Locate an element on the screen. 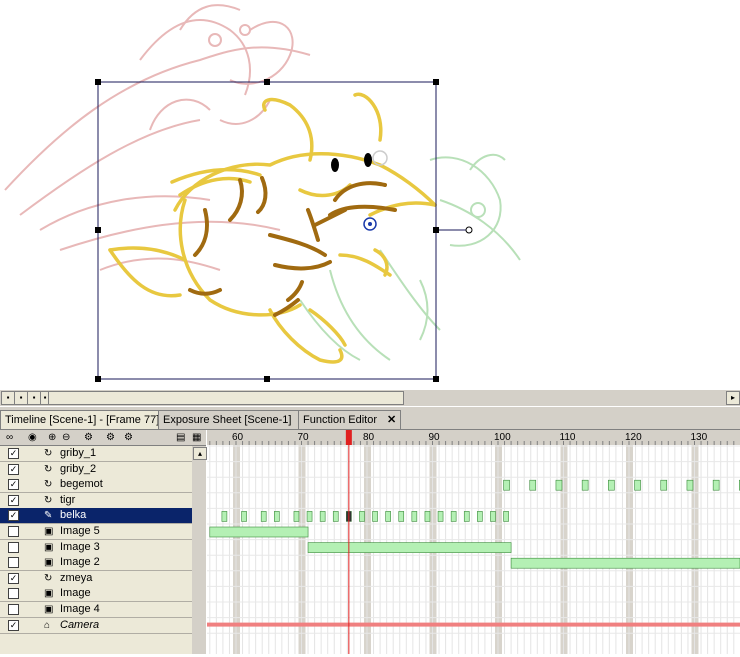  tab-function-editor: Function Editor ✕ is located at coordinates (350, 419).